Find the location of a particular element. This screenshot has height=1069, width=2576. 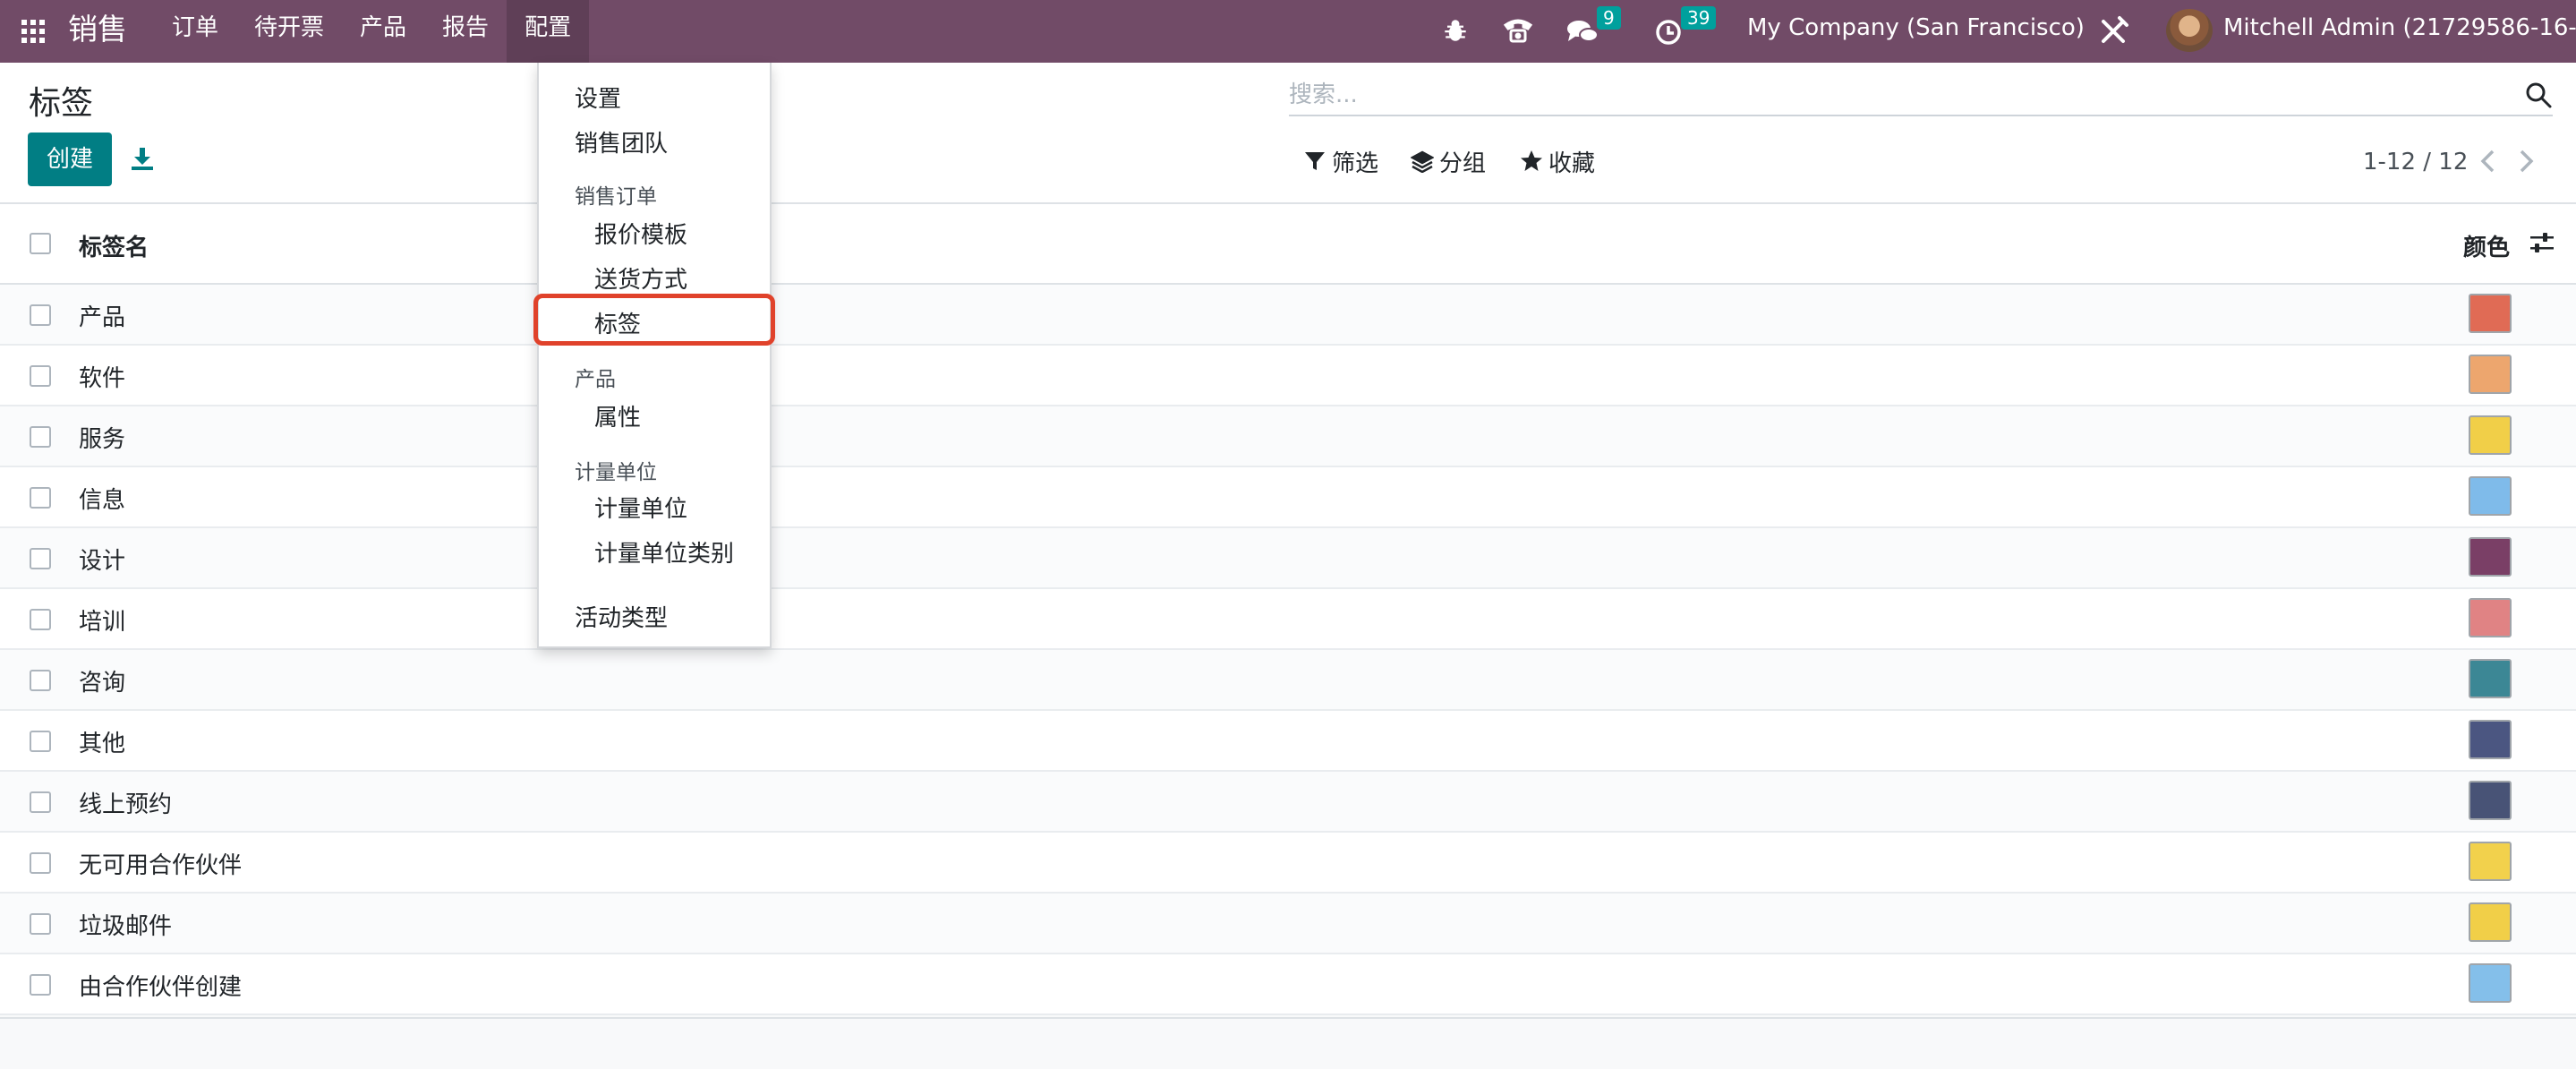

tag-name-cell: 由合作伙伴创建 is located at coordinates (161, 987).